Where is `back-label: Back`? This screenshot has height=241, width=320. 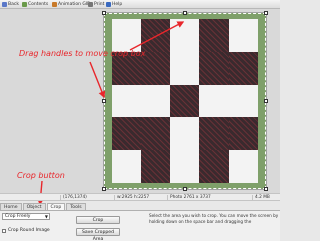 back-label: Back is located at coordinates (13, 4).